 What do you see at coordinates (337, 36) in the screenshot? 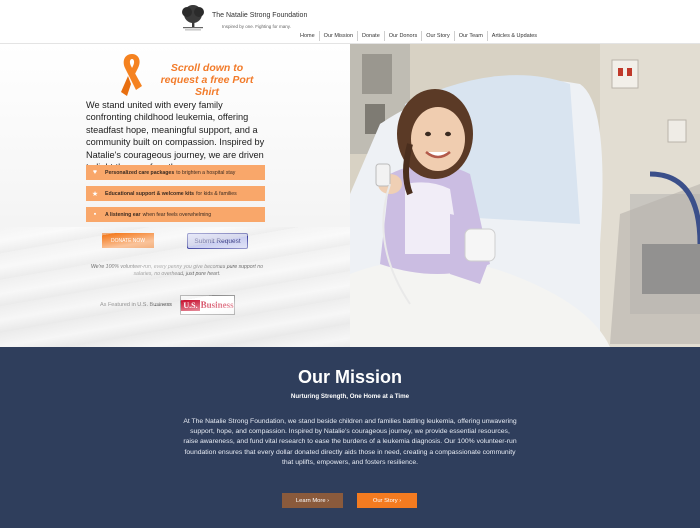
I see `nav-our-mission: Our Mission` at bounding box center [337, 36].